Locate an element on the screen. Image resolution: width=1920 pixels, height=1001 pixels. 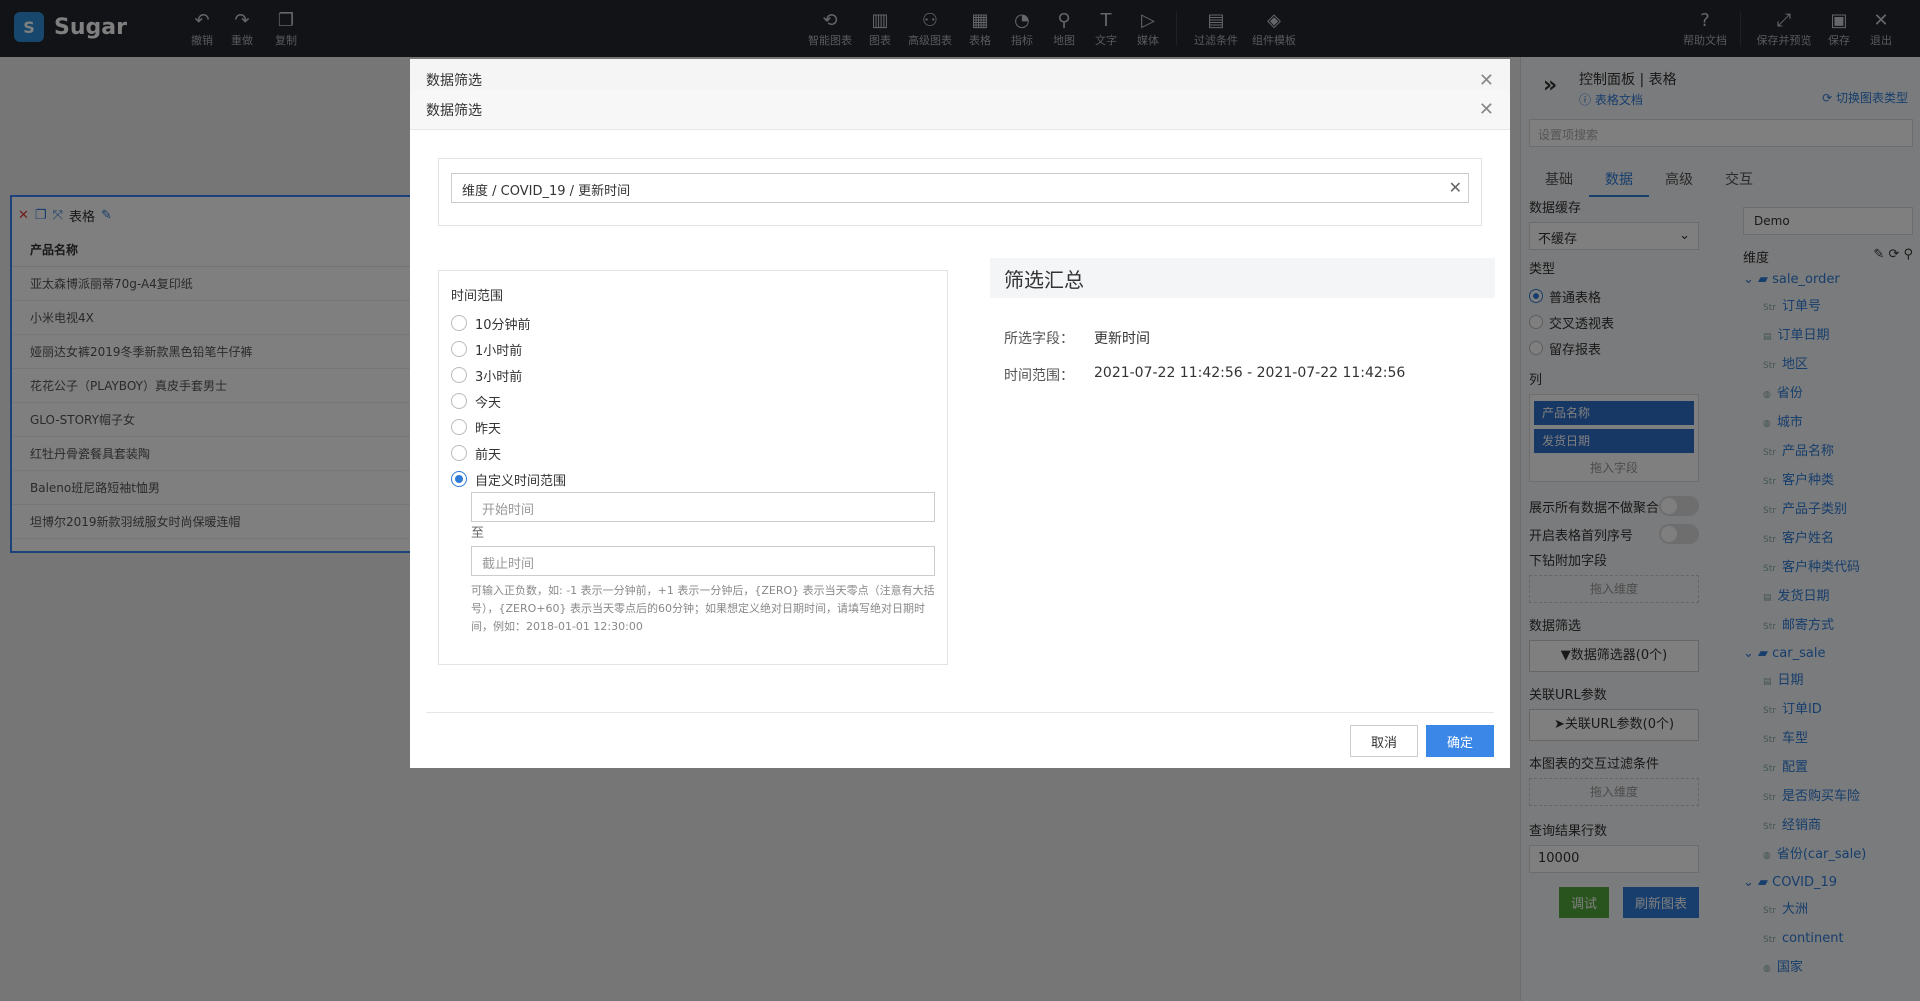
field-path-value: 维度 / COVID_19 / 更新时间 is located at coordinates (546, 191).